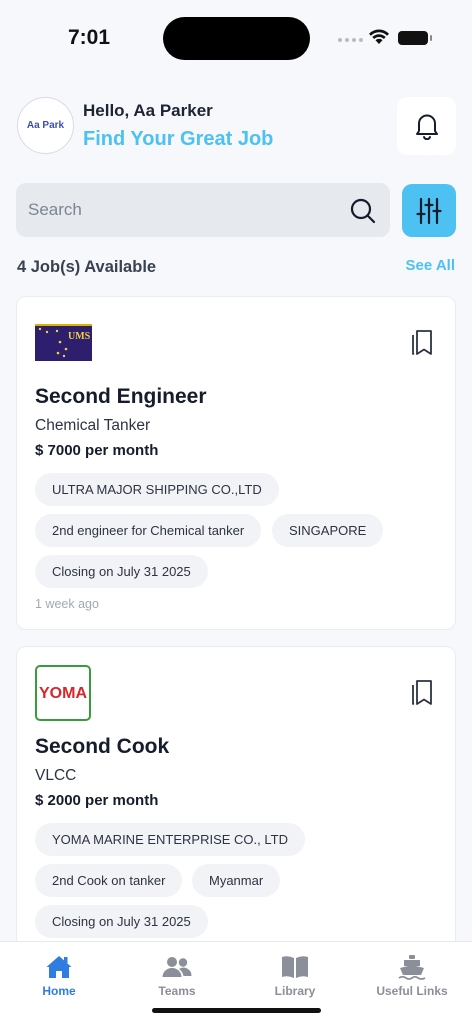 The image size is (472, 1024). Describe the element at coordinates (59, 991) in the screenshot. I see `tab-label: Home` at that location.